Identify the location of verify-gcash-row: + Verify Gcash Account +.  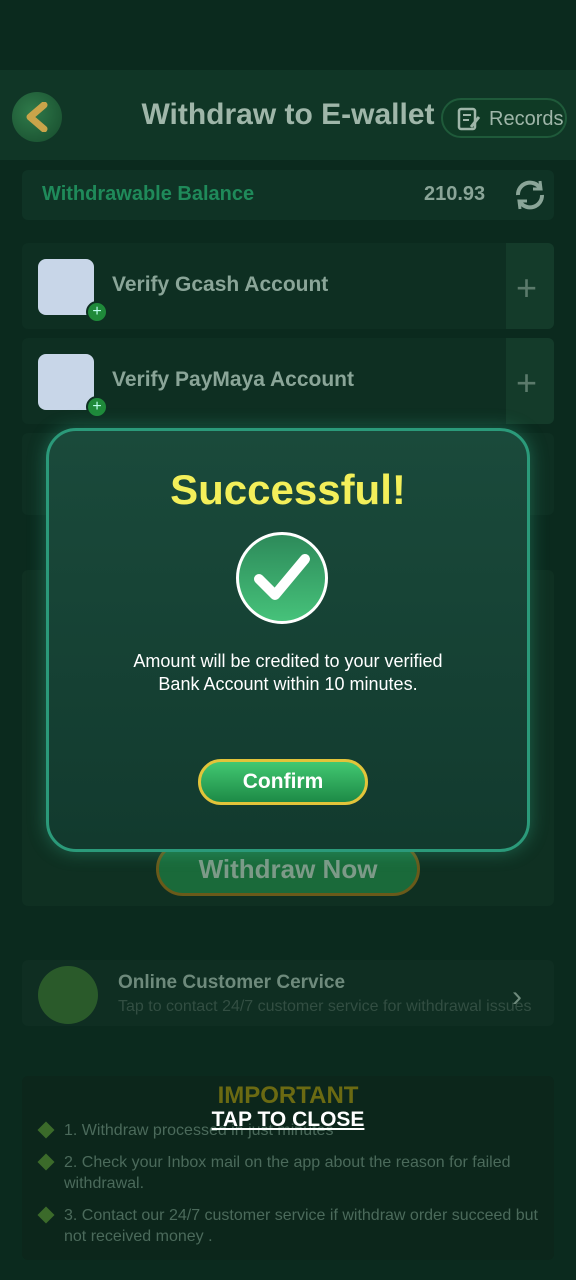
(288, 286).